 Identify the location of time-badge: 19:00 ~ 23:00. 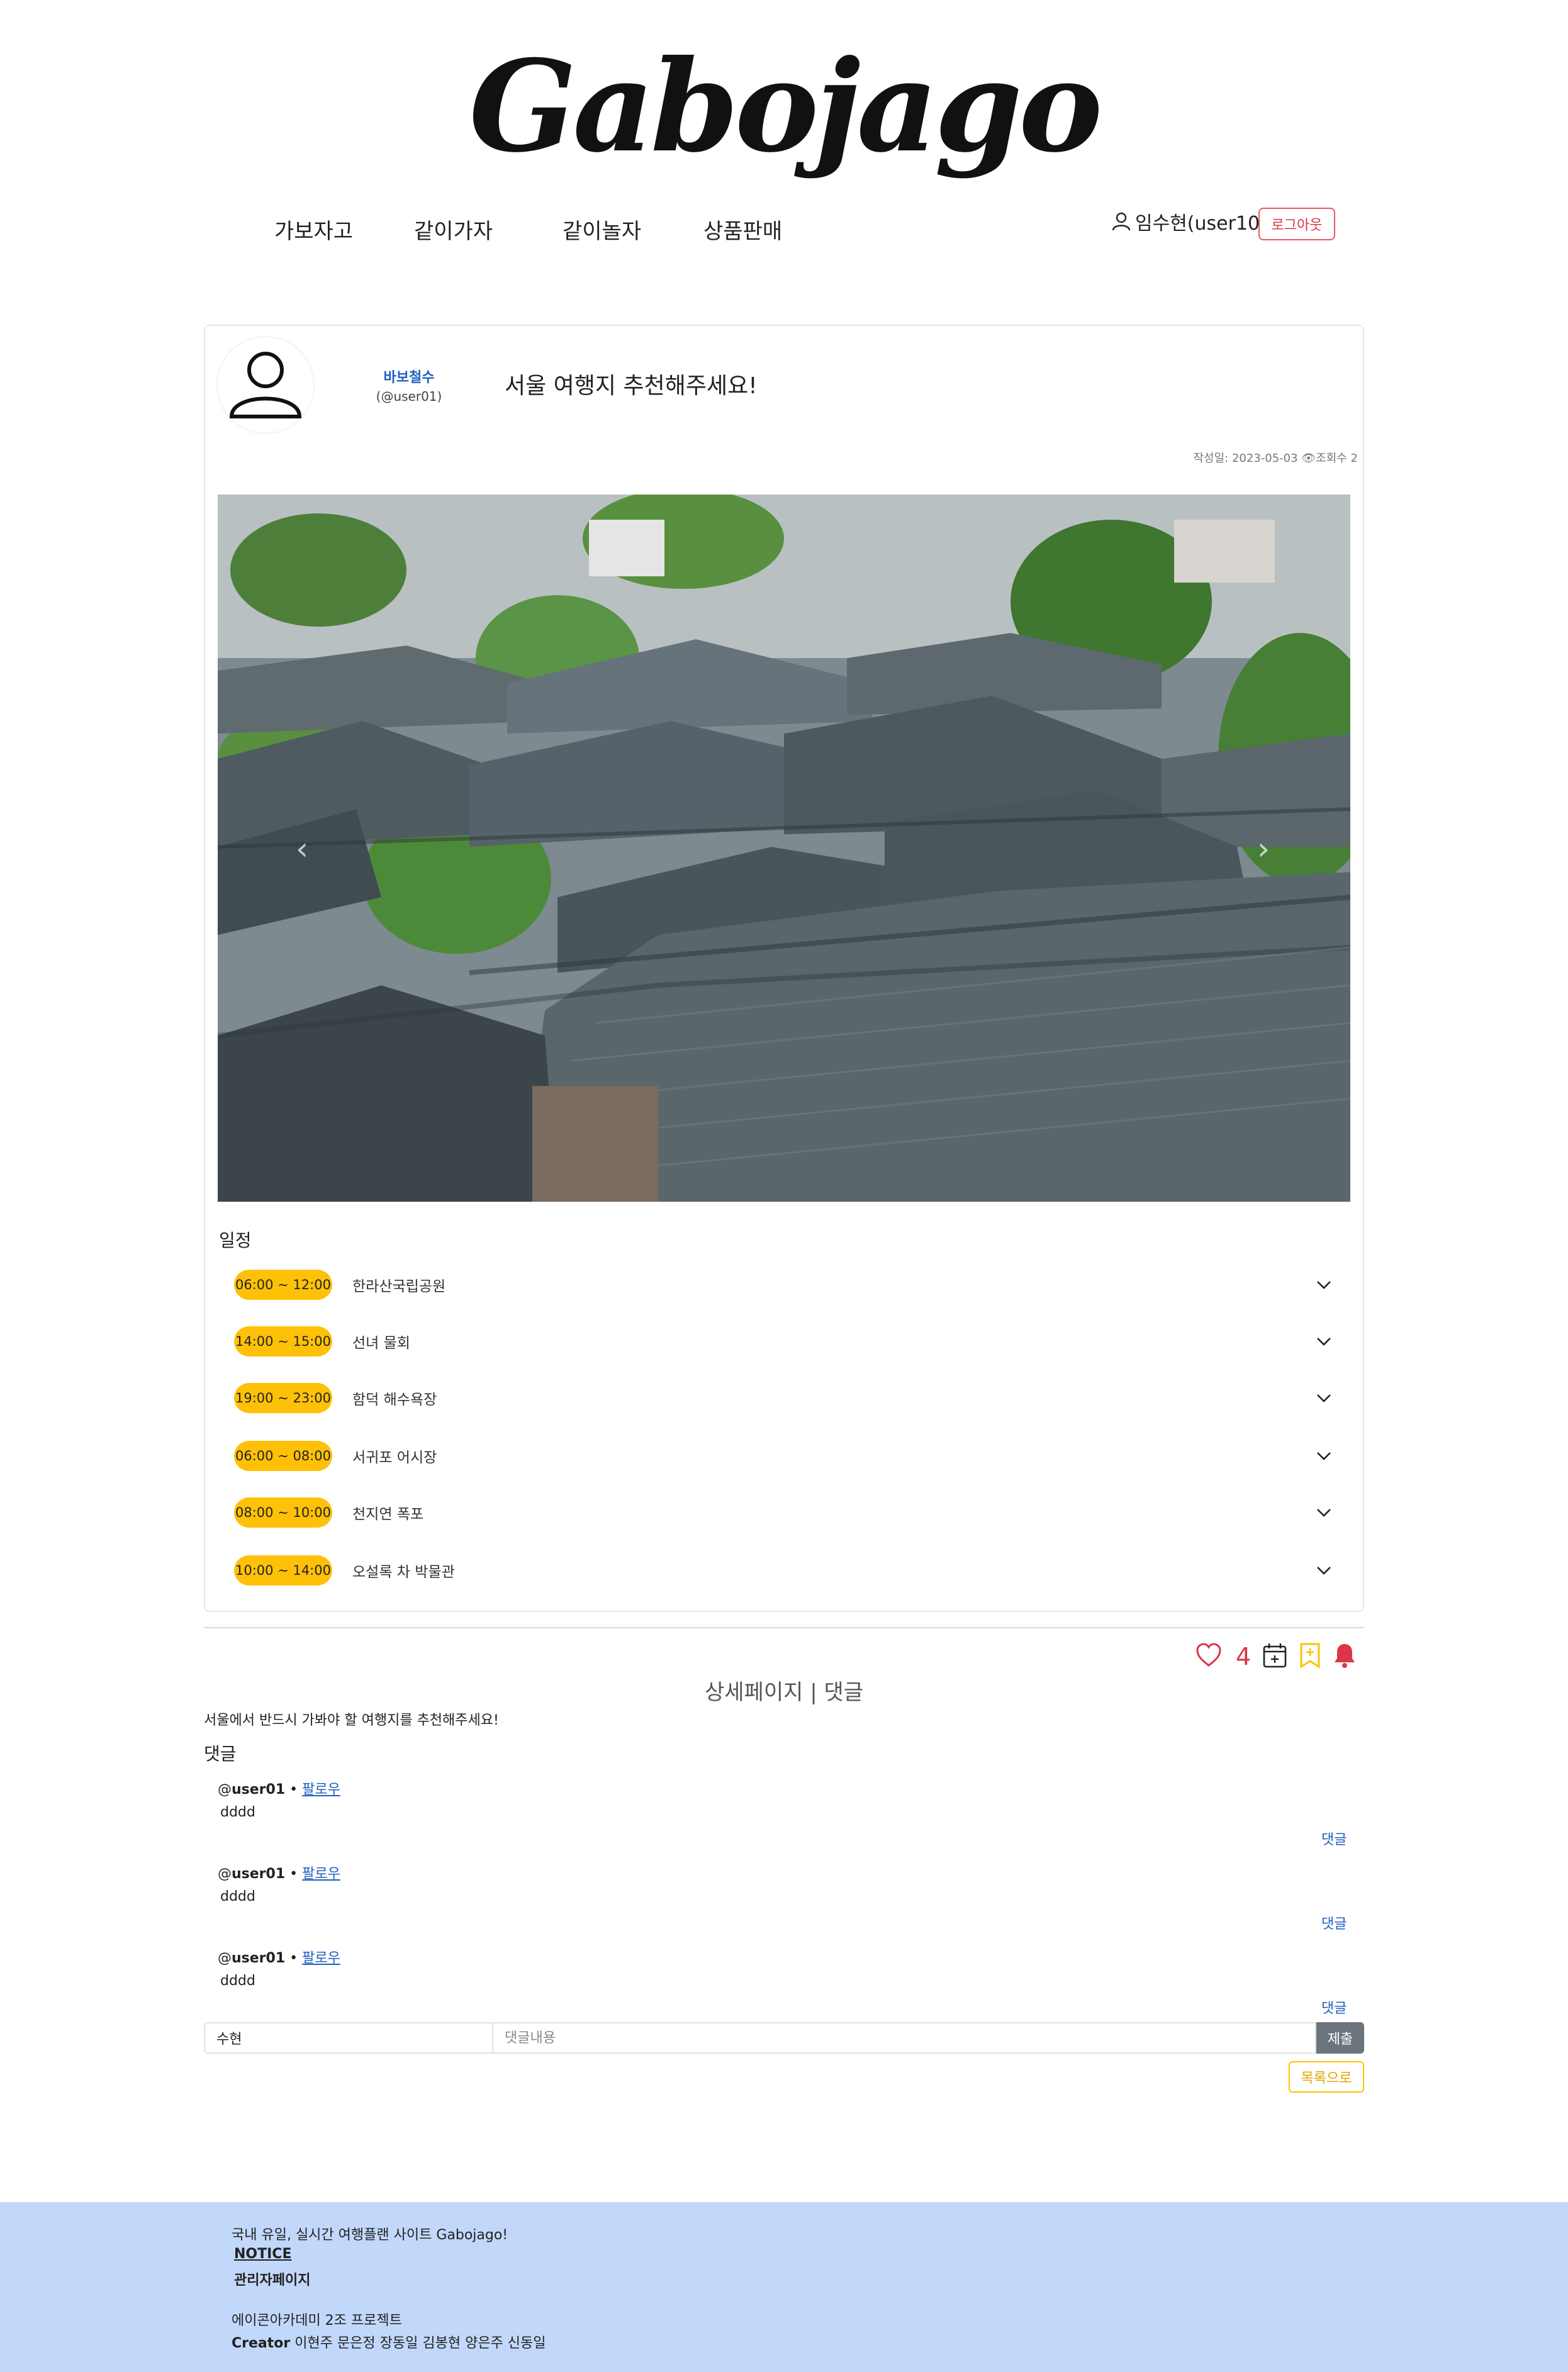
(283, 1398).